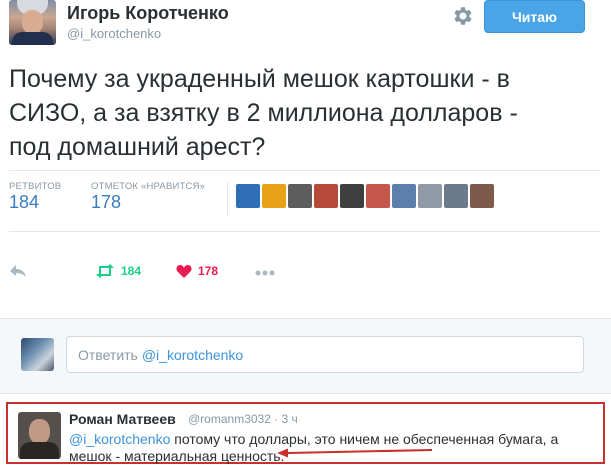 The height and width of the screenshot is (466, 611). I want to click on reply-action, so click(18, 271).